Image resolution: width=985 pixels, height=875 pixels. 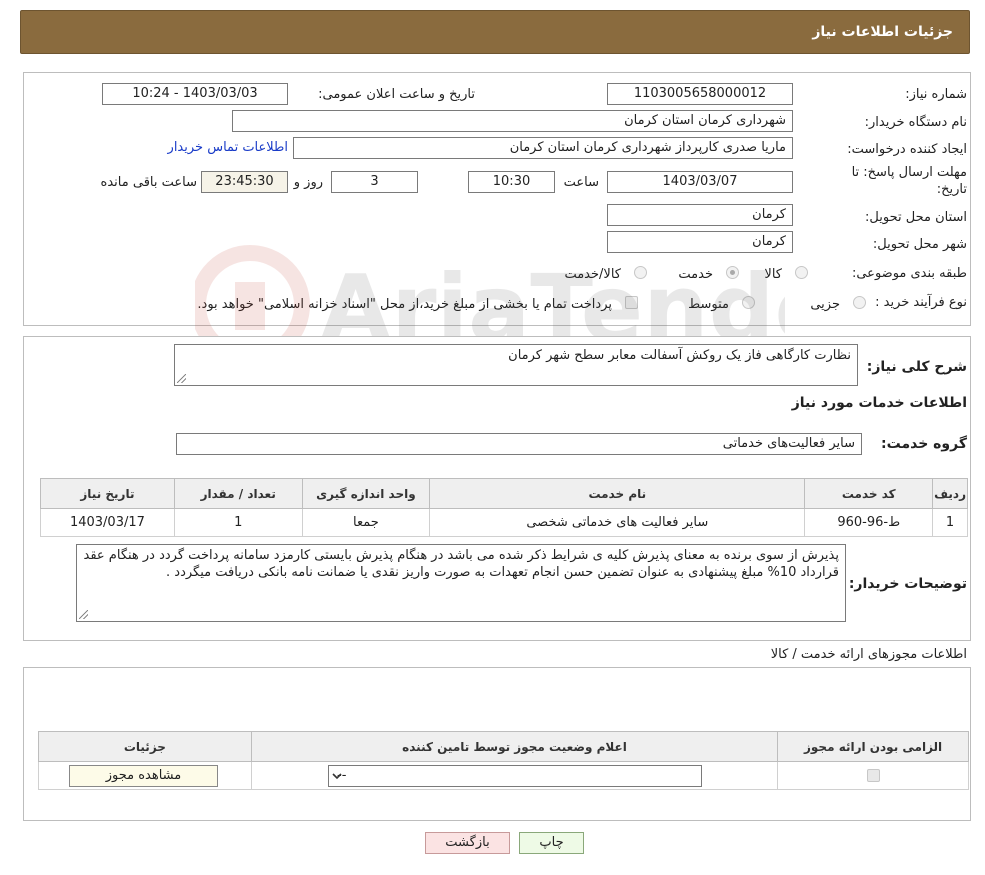 What do you see at coordinates (617, 493) in the screenshot?
I see `col-service-name: نام خدمت` at bounding box center [617, 493].